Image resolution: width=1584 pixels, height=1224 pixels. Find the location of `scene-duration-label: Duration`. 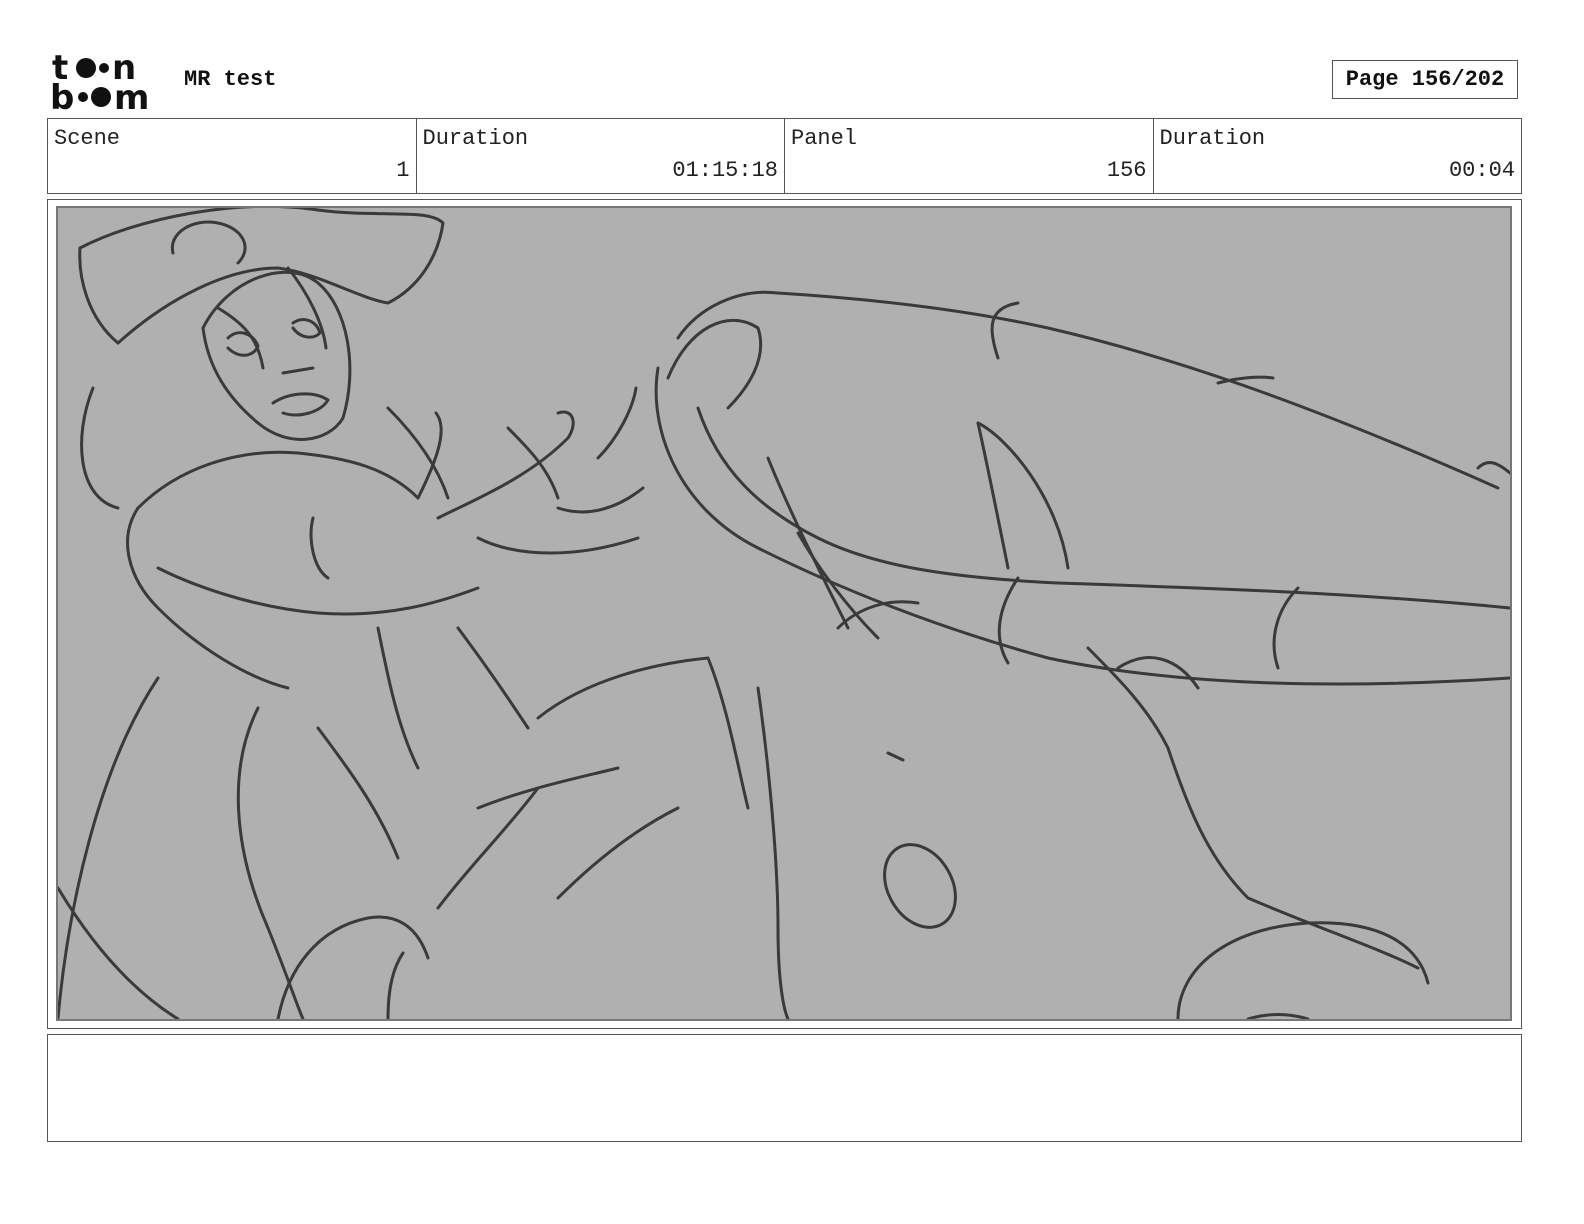

scene-duration-label: Duration is located at coordinates (475, 138).